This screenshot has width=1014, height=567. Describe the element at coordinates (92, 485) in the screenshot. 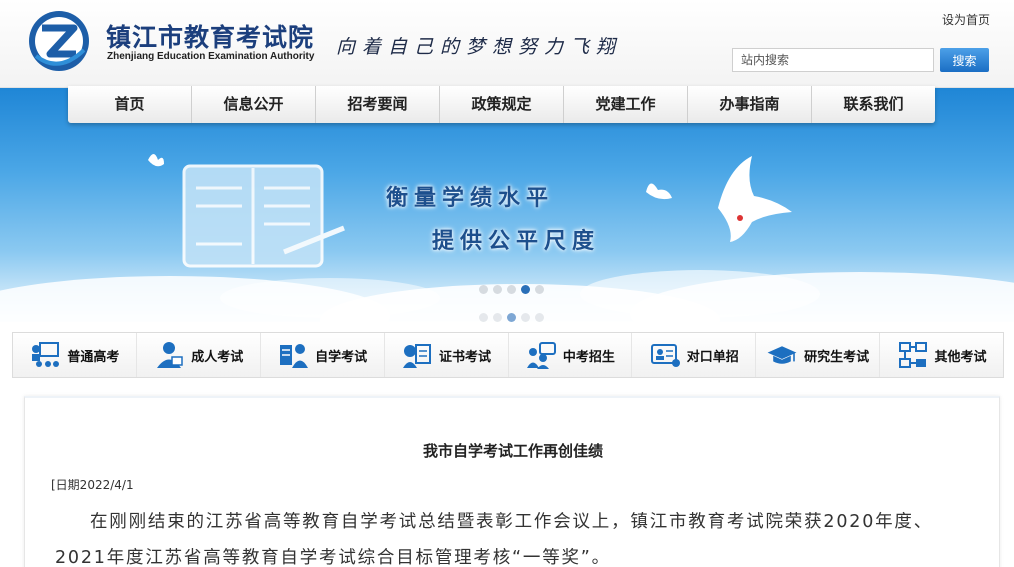

I see `article-date: [日期2022/4/1` at that location.